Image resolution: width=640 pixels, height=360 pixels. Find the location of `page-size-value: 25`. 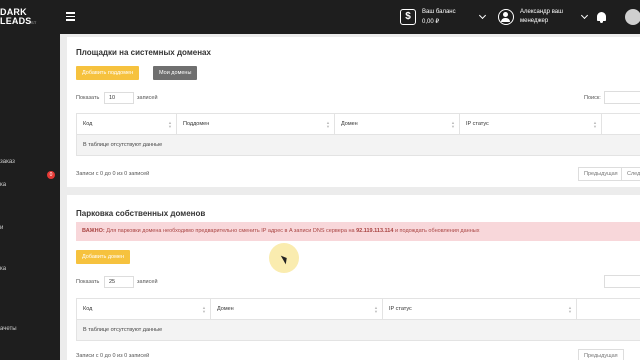

page-size-value: 25 is located at coordinates (112, 282).